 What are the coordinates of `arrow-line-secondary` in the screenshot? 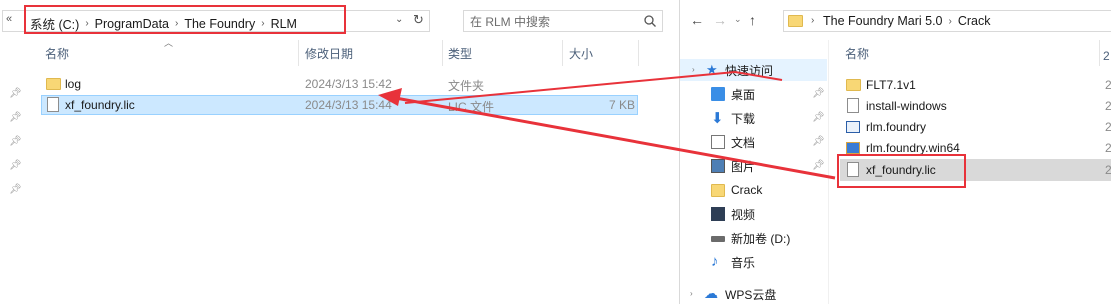 It's located at (570, 87).